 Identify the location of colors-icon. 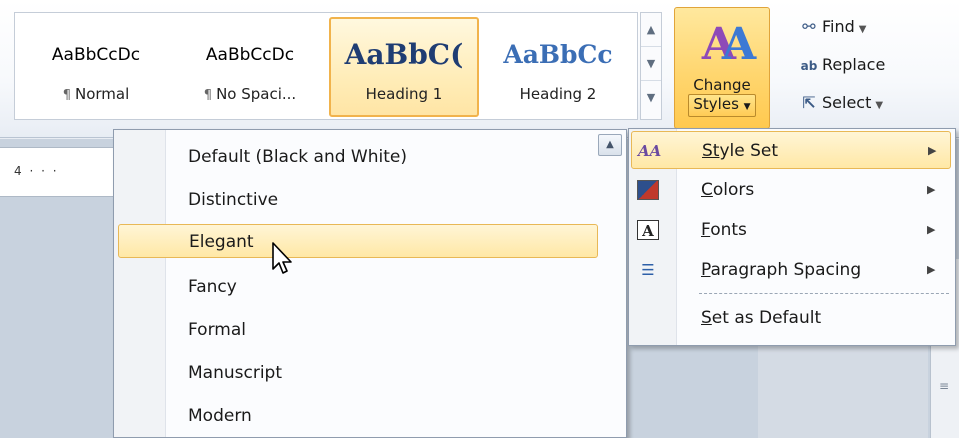
(648, 190).